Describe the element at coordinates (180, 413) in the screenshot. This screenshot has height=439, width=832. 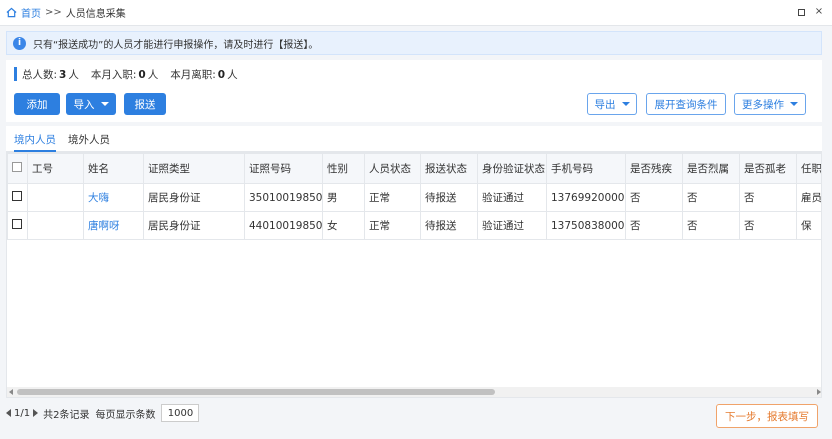
I see `per-page-input` at that location.